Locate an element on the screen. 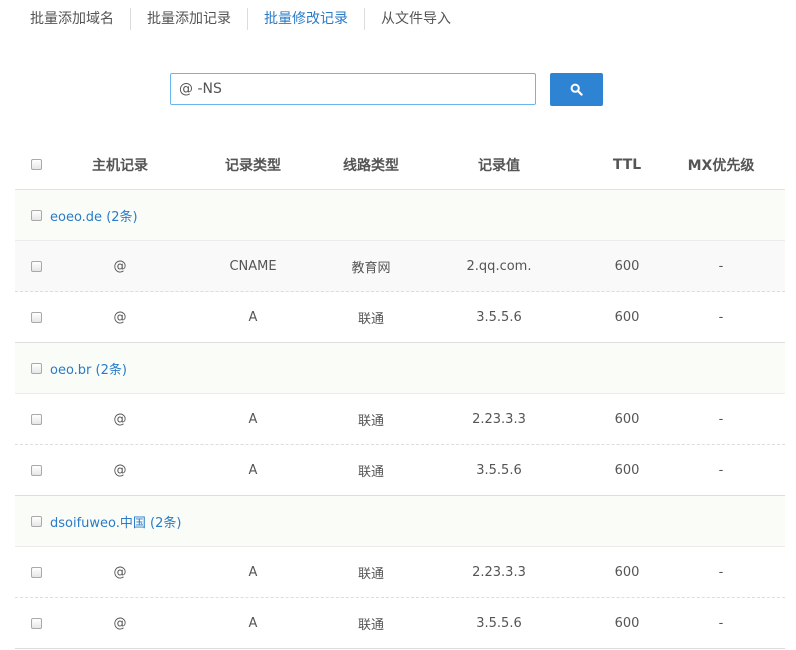 This screenshot has height=650, width=796. col-value: 记录值 is located at coordinates (499, 165).